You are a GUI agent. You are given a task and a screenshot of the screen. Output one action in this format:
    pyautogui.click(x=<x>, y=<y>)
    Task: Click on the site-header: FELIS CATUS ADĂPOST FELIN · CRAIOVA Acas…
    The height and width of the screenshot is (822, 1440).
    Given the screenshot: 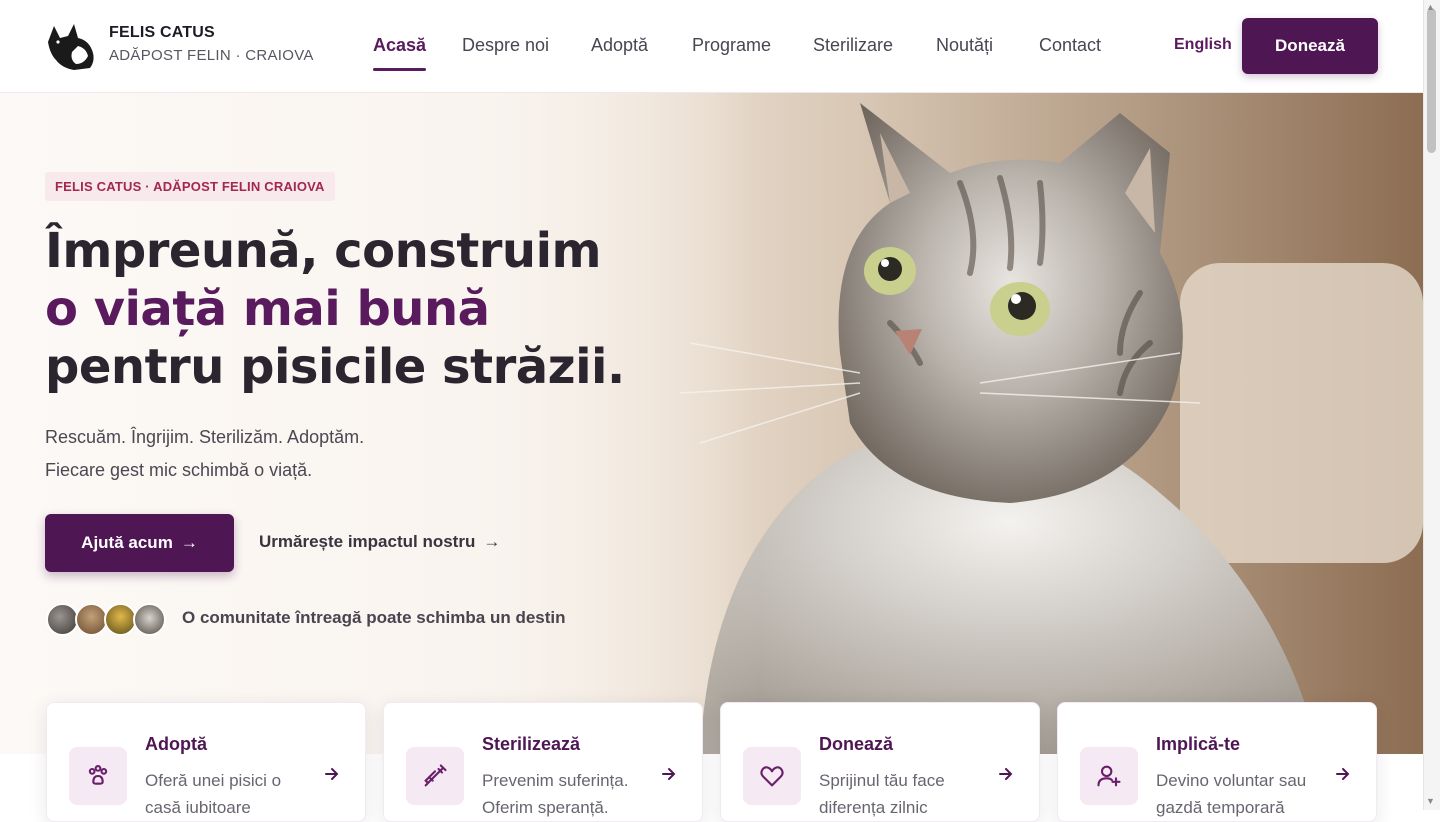 What is the action you would take?
    pyautogui.click(x=711, y=46)
    